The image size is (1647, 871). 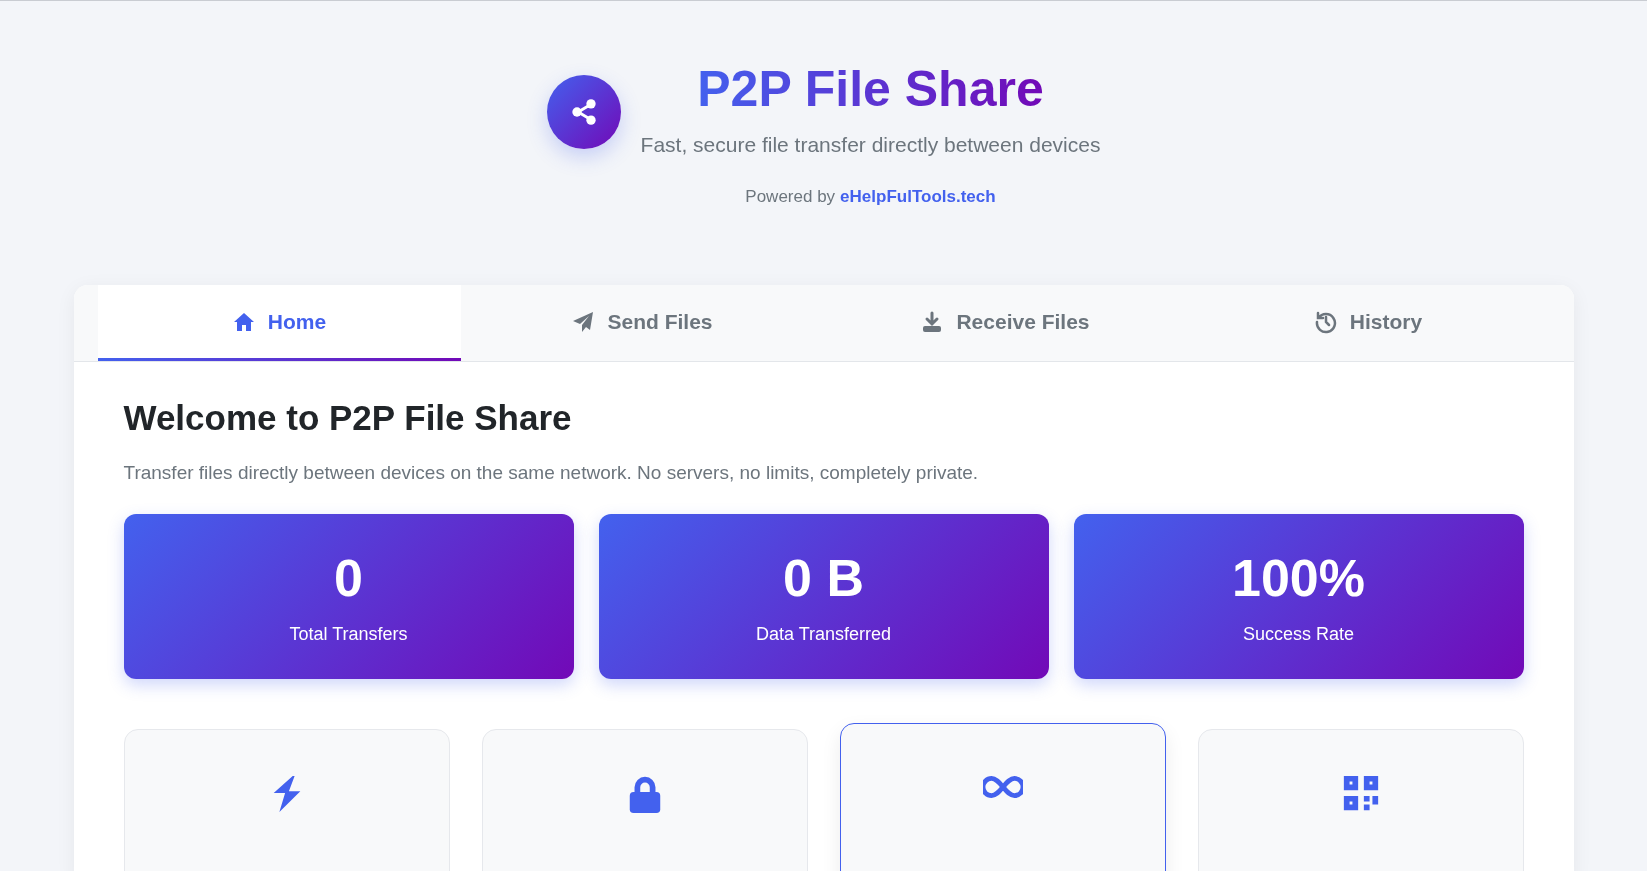 What do you see at coordinates (348, 578) in the screenshot?
I see `stat-value: 0` at bounding box center [348, 578].